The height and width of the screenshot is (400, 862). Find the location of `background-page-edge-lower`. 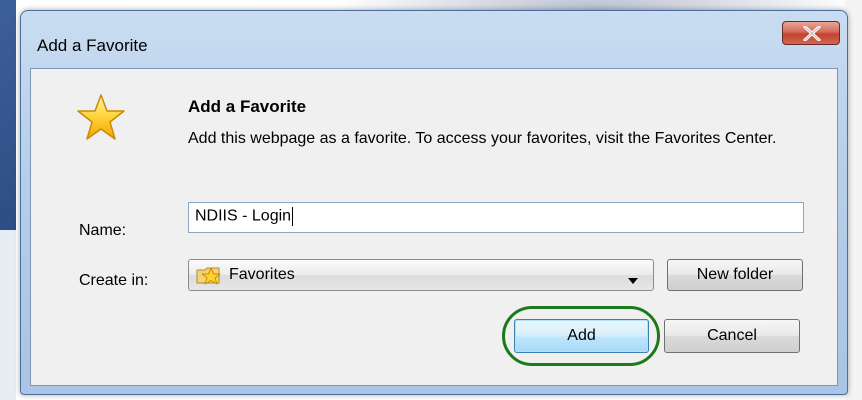

background-page-edge-lower is located at coordinates (8, 315).